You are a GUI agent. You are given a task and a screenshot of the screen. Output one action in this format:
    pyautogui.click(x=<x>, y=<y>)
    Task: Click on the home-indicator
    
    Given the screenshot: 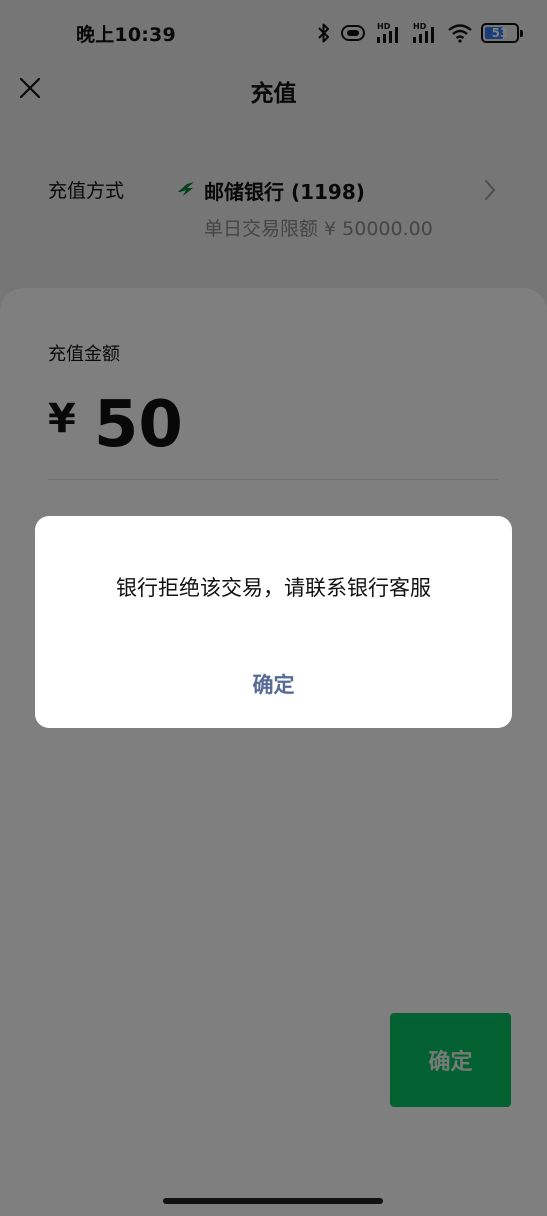 What is the action you would take?
    pyautogui.click(x=273, y=1201)
    